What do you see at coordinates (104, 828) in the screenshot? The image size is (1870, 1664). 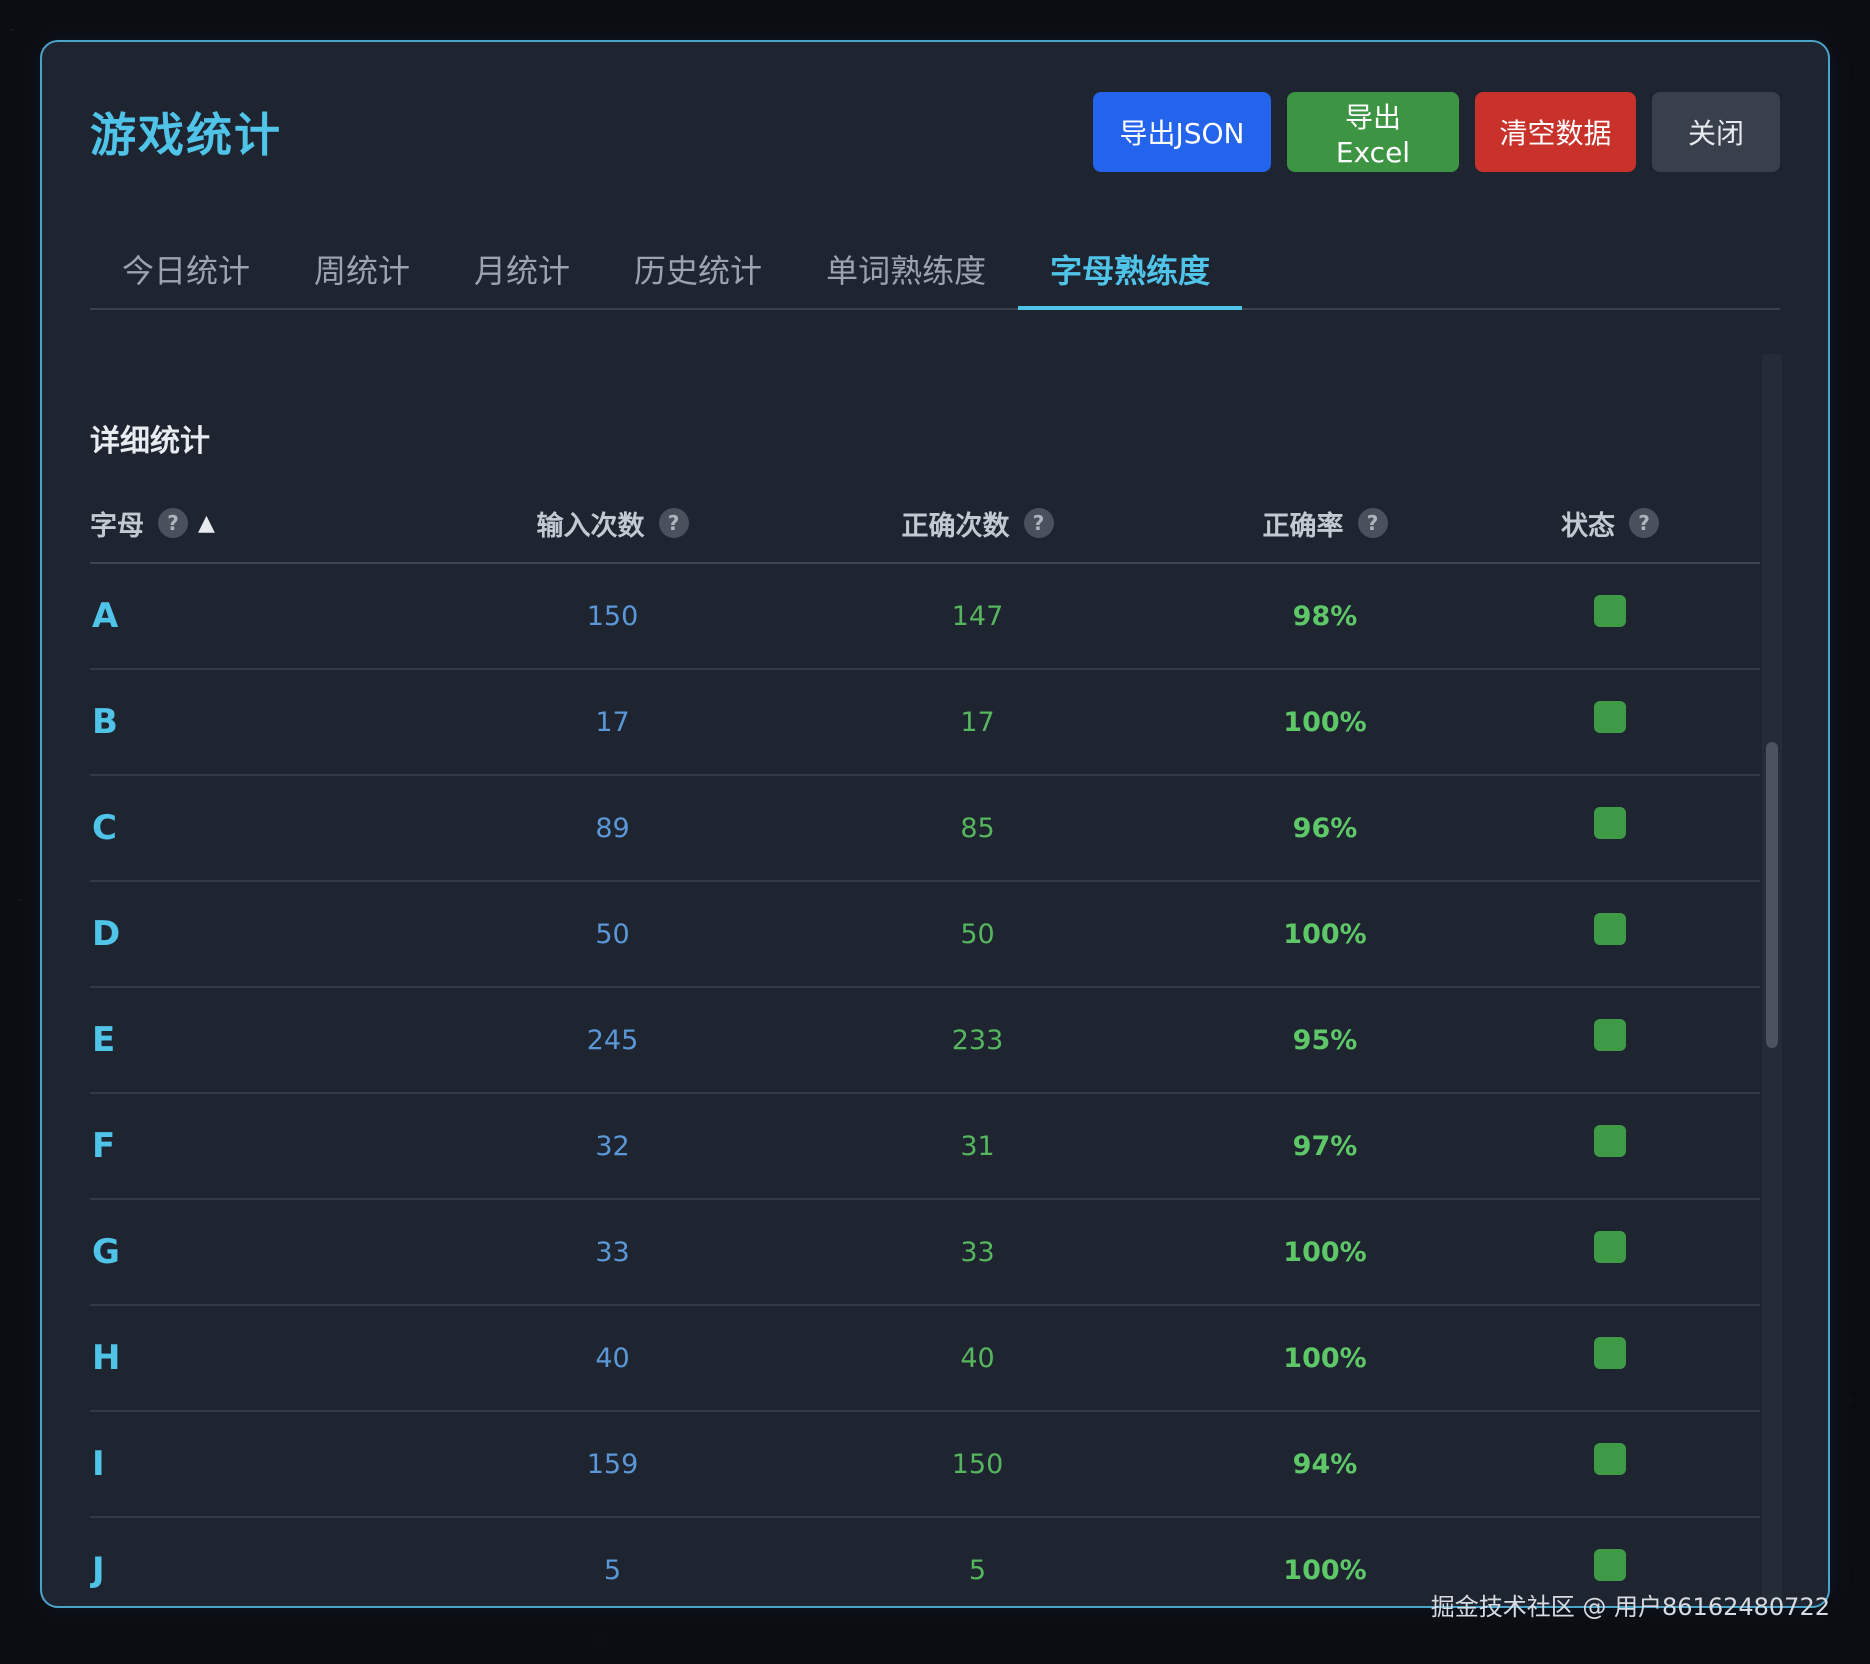 I see `cell-letter: C` at bounding box center [104, 828].